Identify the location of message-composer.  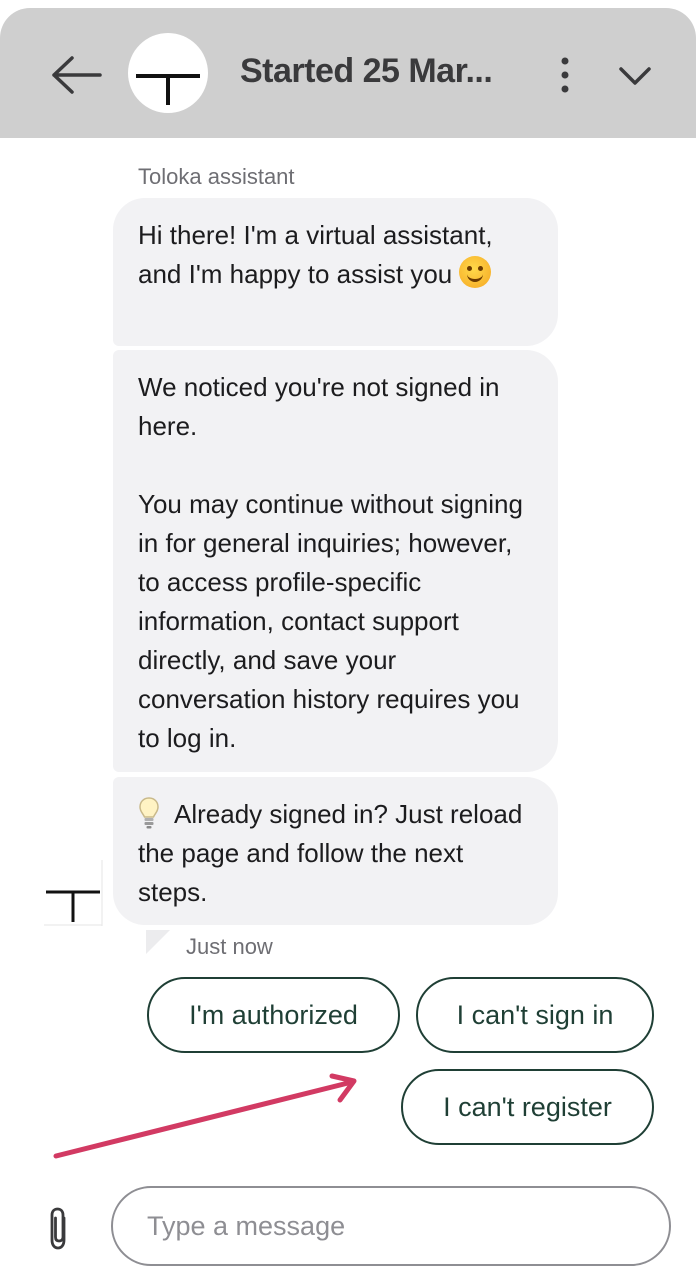
(391, 1226).